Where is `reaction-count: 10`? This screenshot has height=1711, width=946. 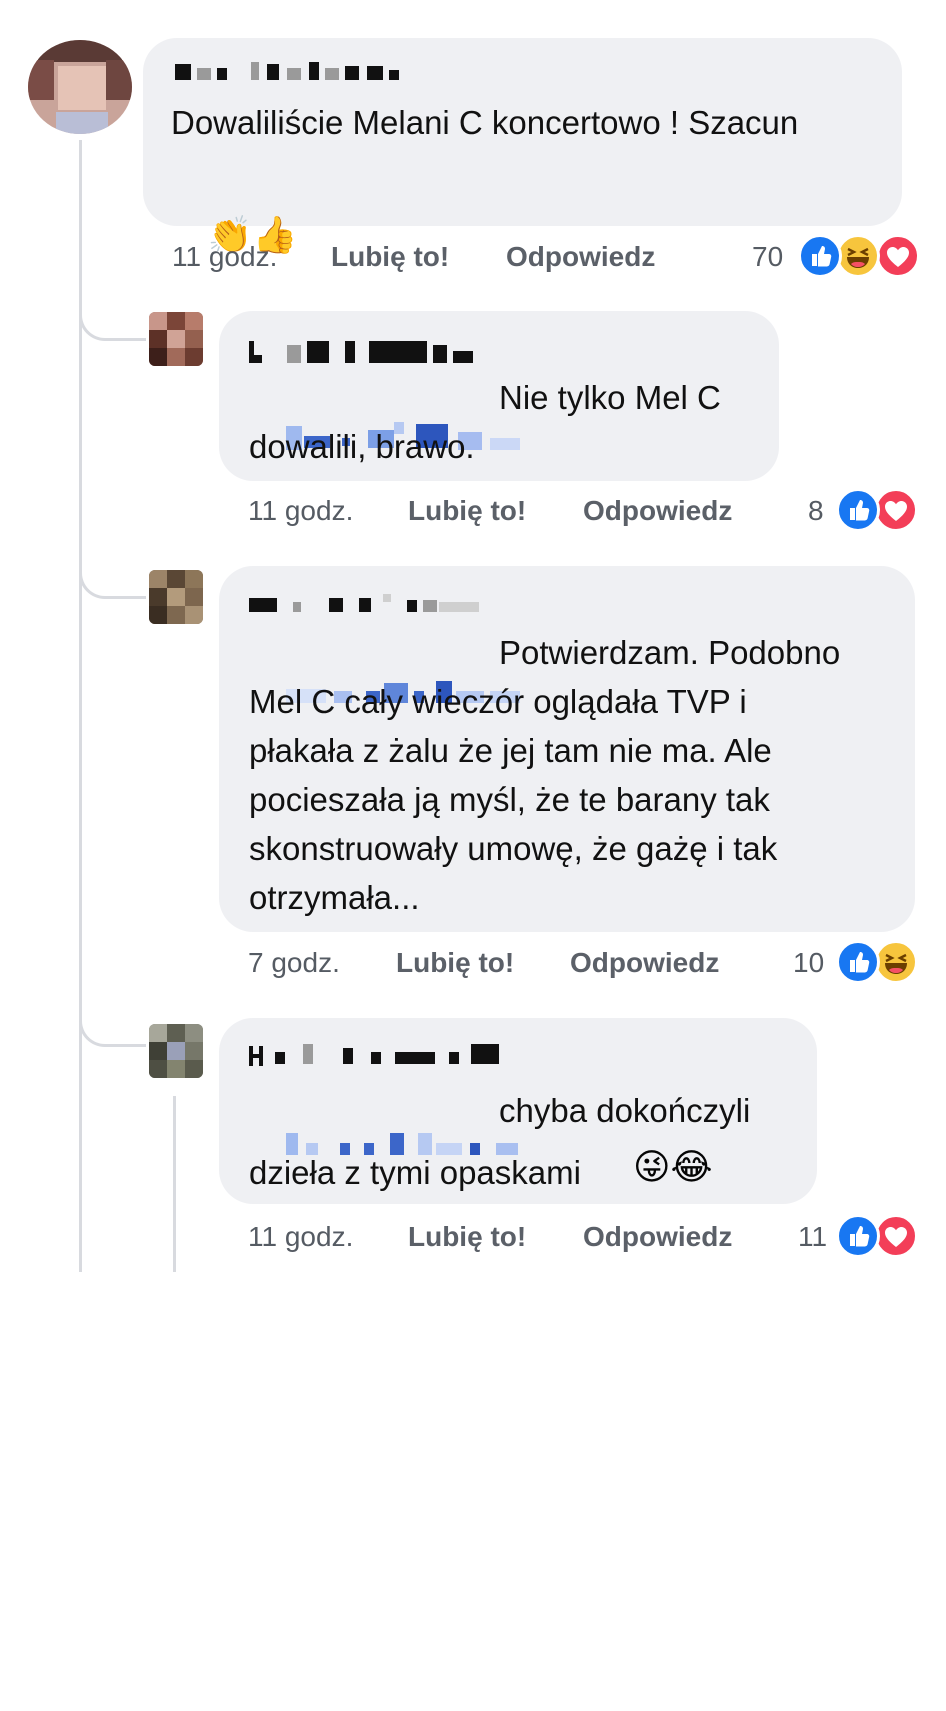 reaction-count: 10 is located at coordinates (808, 963).